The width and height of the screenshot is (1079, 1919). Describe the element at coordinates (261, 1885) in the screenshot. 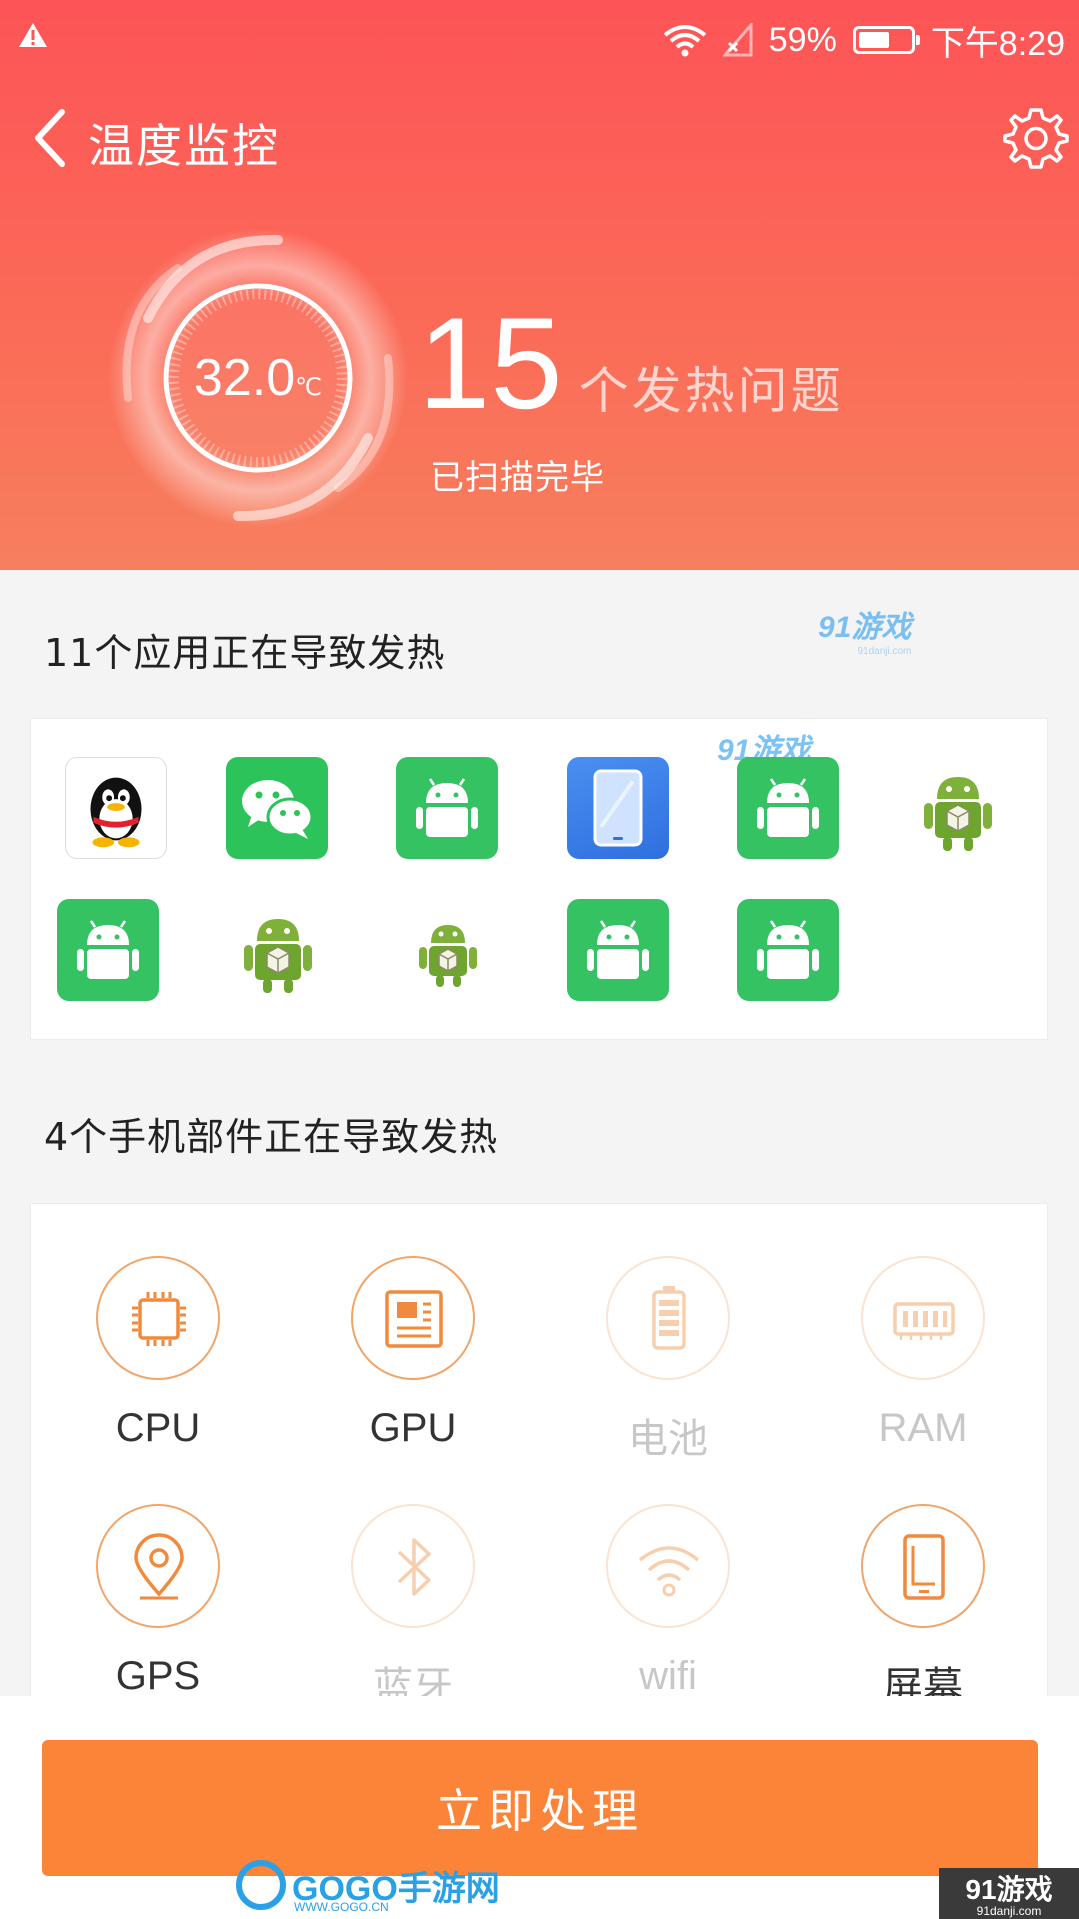

I see `gogo-logo-icon` at that location.